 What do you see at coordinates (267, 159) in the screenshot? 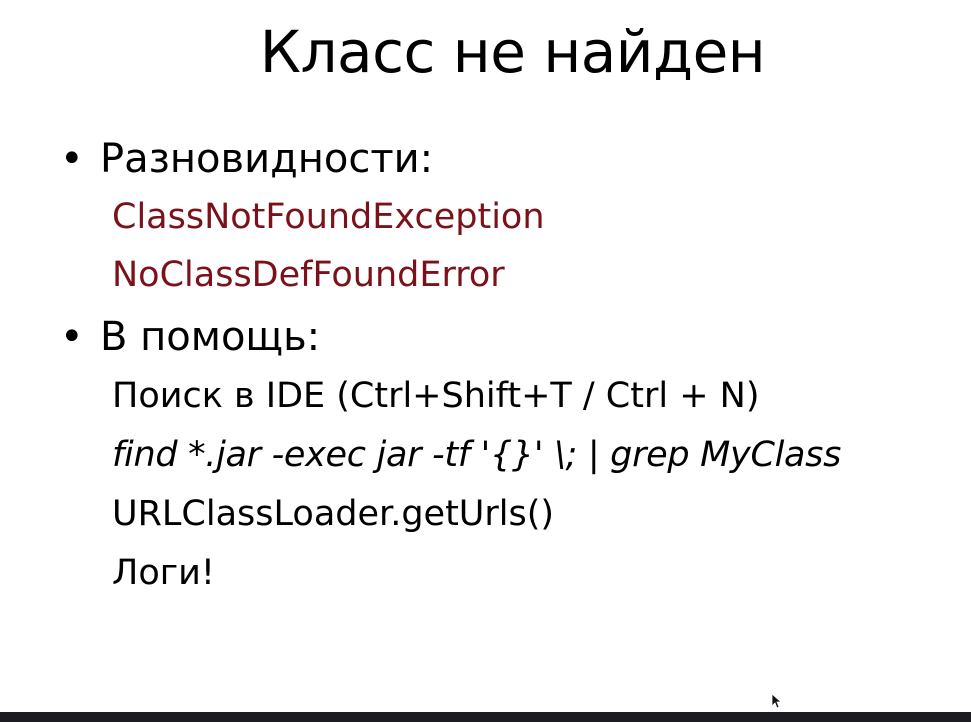
I see `bullet-heading-varieties: Разновидности:` at bounding box center [267, 159].